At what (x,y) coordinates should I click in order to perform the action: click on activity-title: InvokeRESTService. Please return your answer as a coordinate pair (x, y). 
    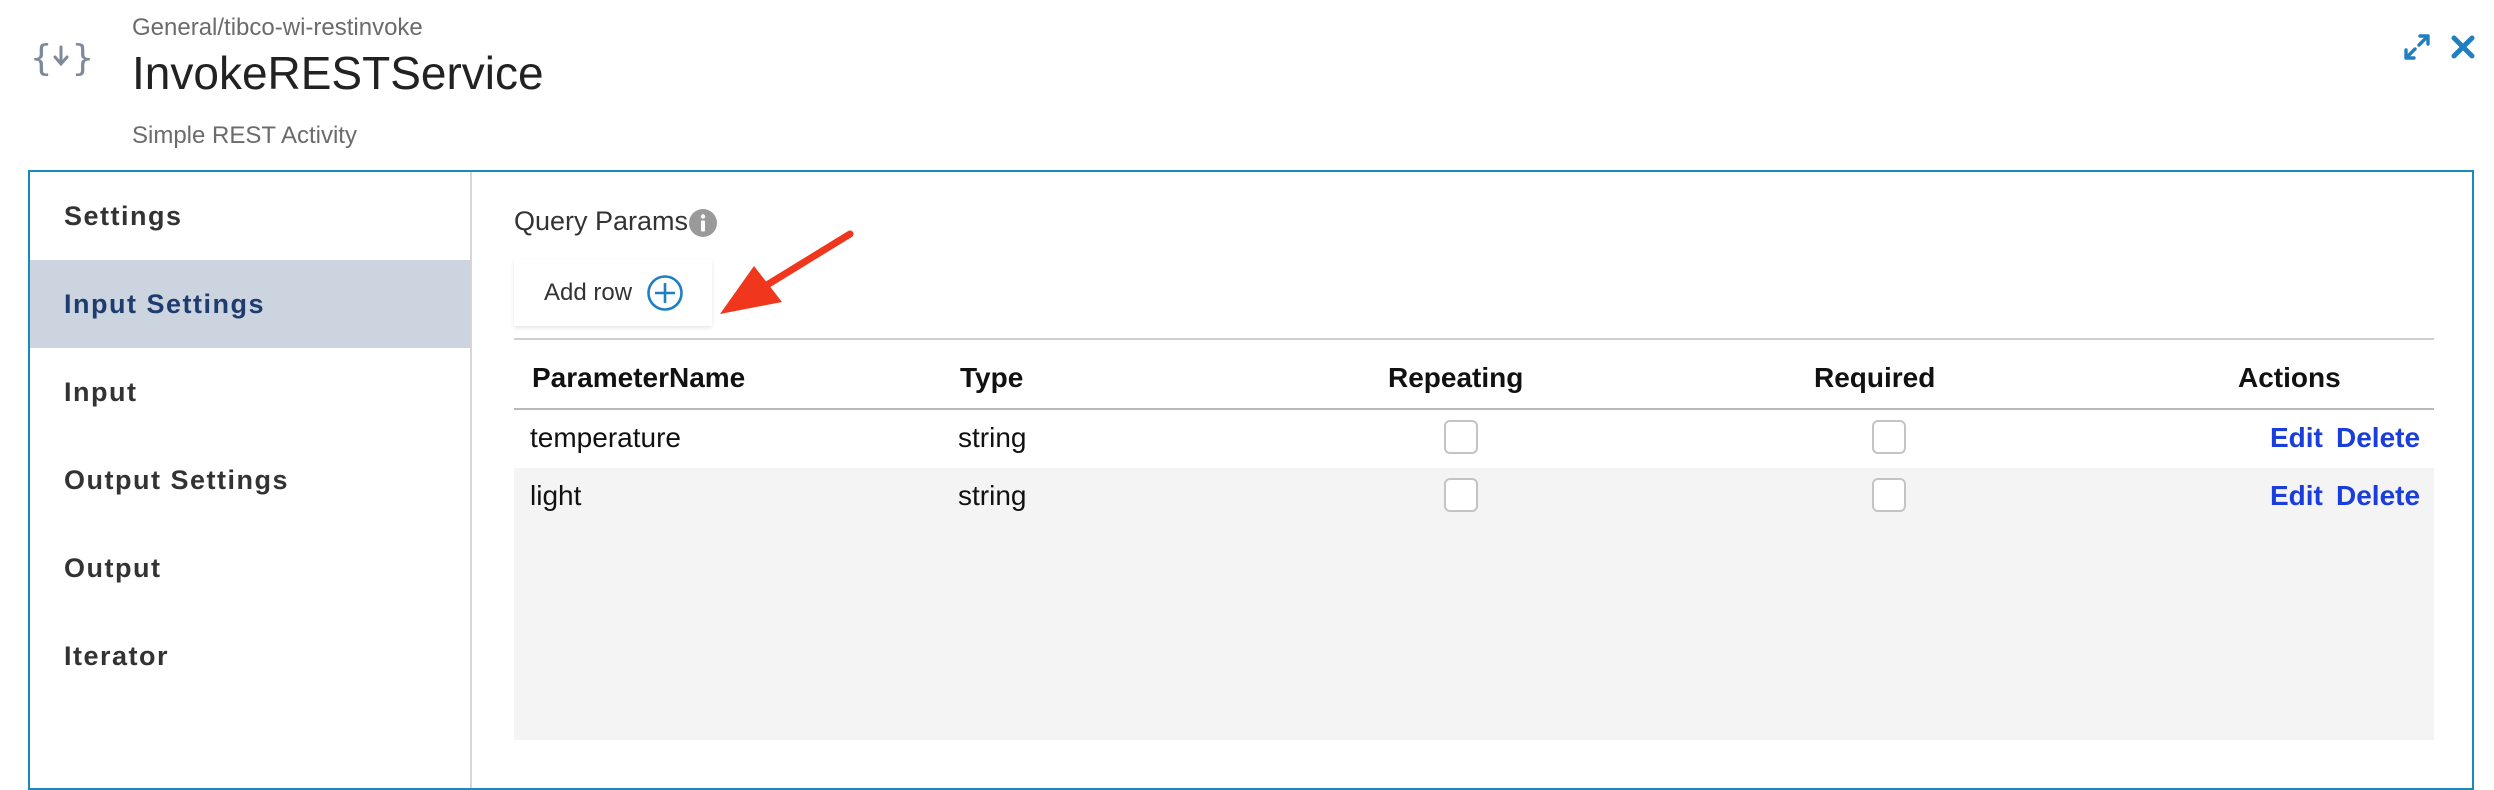
    Looking at the image, I should click on (338, 73).